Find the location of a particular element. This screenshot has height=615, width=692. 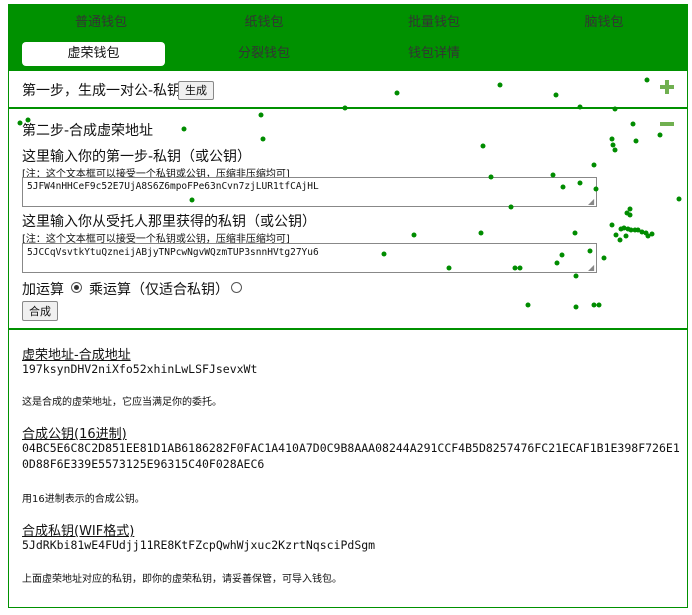

step2-title: 第二步-合成虚荣地址 is located at coordinates (88, 131).